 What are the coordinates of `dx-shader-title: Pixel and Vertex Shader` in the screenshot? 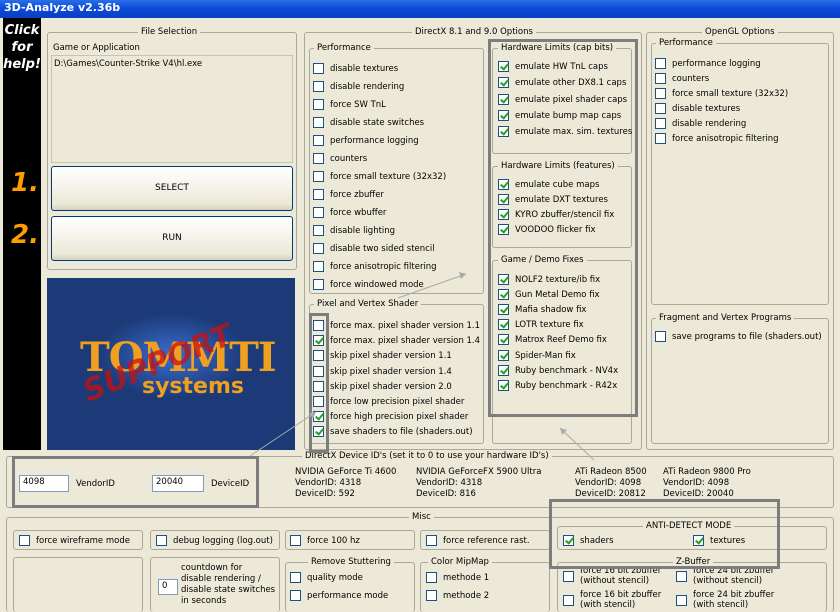 It's located at (368, 304).